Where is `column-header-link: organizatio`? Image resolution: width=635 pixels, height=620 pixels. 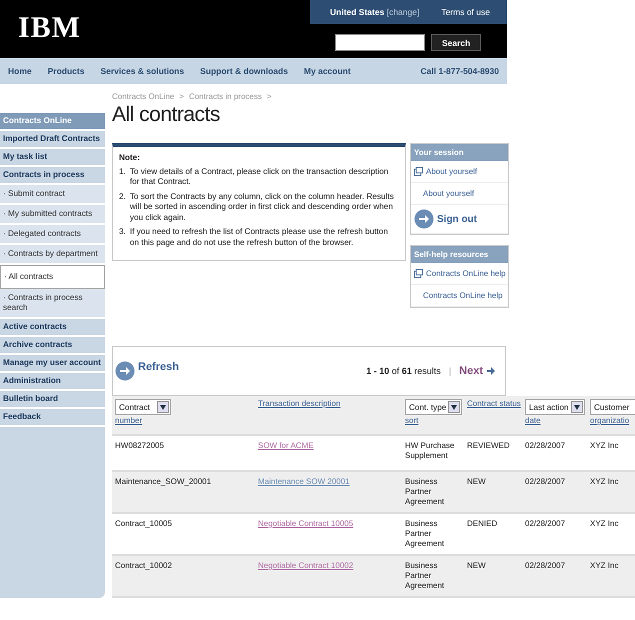
column-header-link: organizatio is located at coordinates (612, 420).